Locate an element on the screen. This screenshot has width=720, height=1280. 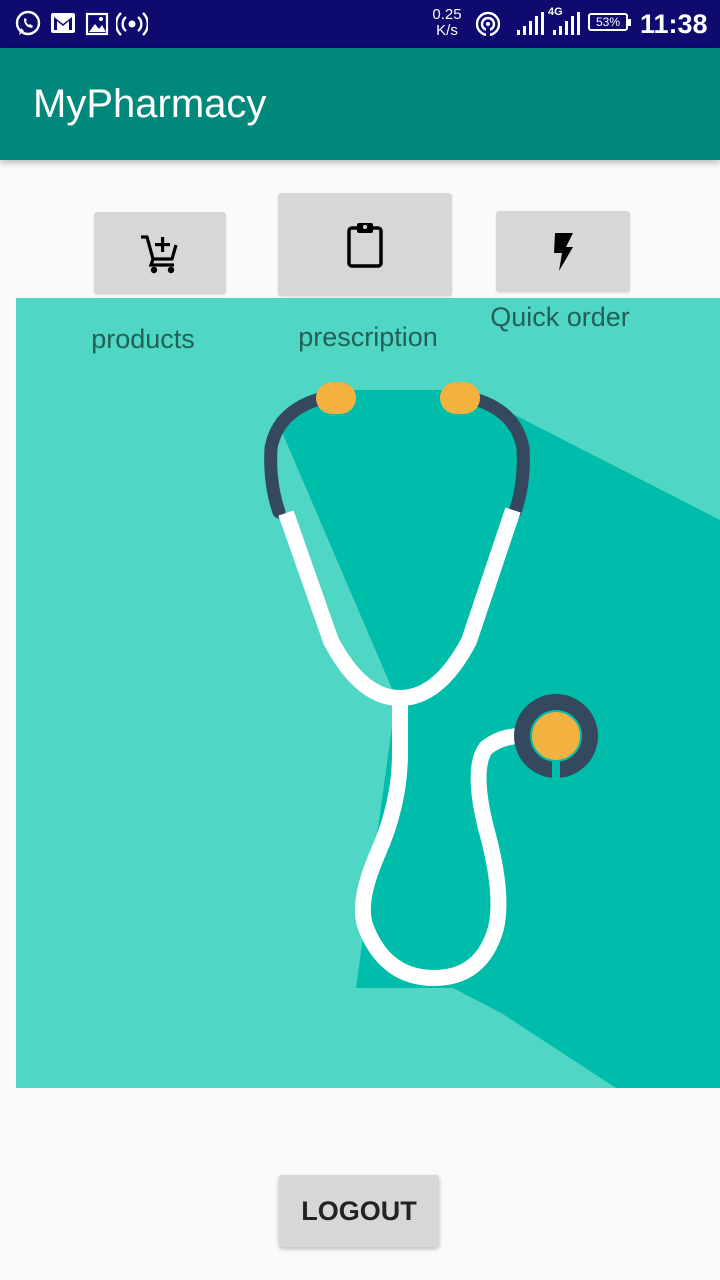
signal-icon is located at coordinates (530, 23).